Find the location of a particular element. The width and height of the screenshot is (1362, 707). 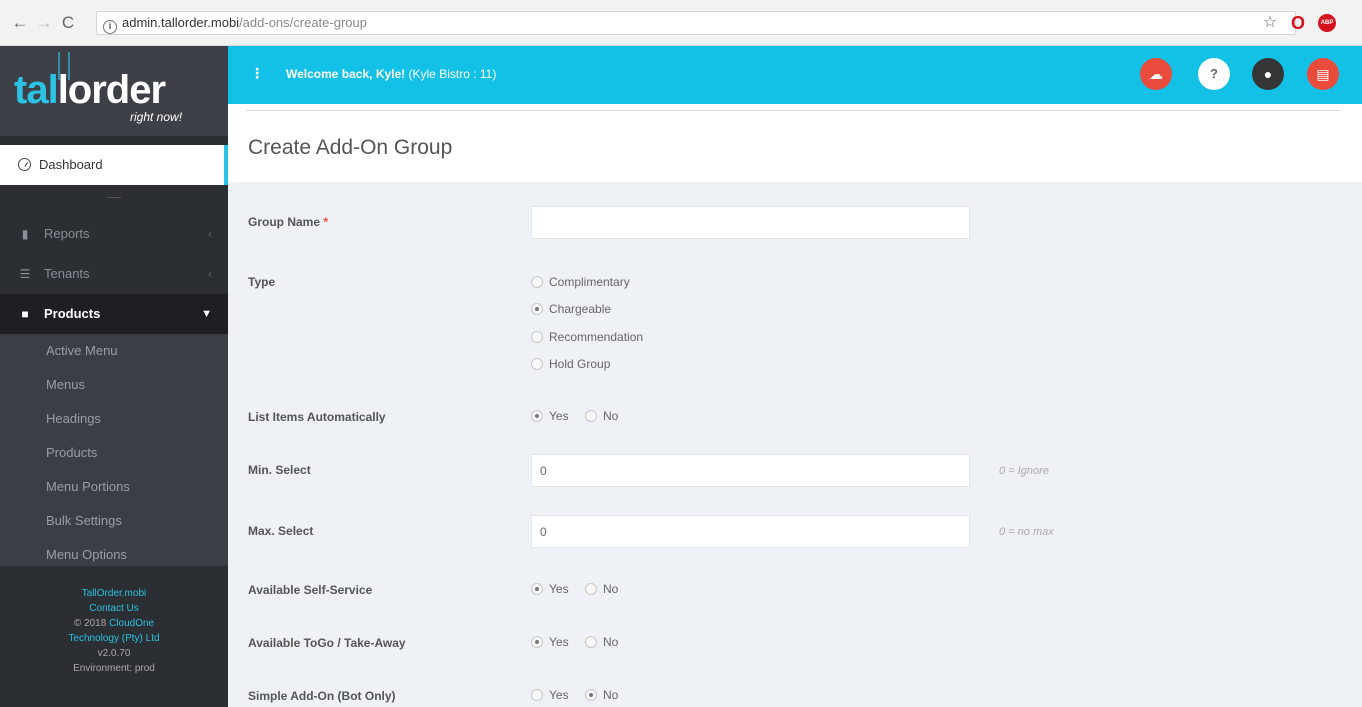

group-name-input is located at coordinates (750, 222).